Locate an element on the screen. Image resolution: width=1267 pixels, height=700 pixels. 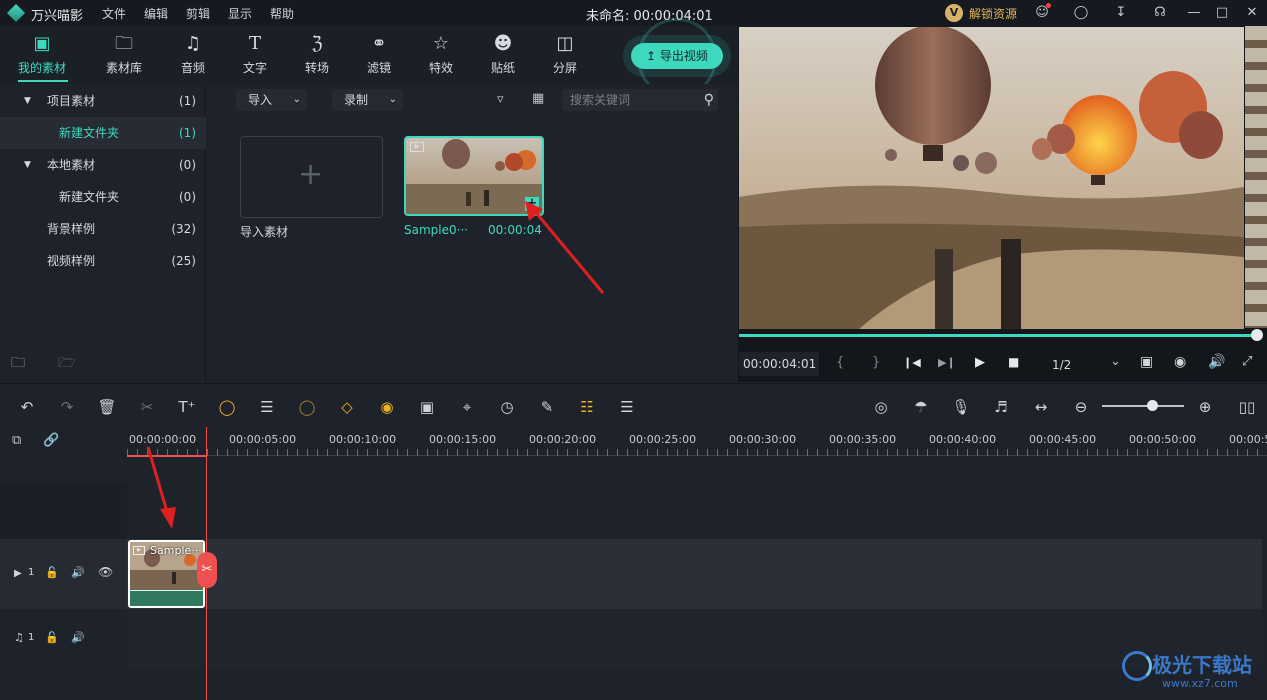
crop-icon: ⌖ is located at coordinates (467, 407).